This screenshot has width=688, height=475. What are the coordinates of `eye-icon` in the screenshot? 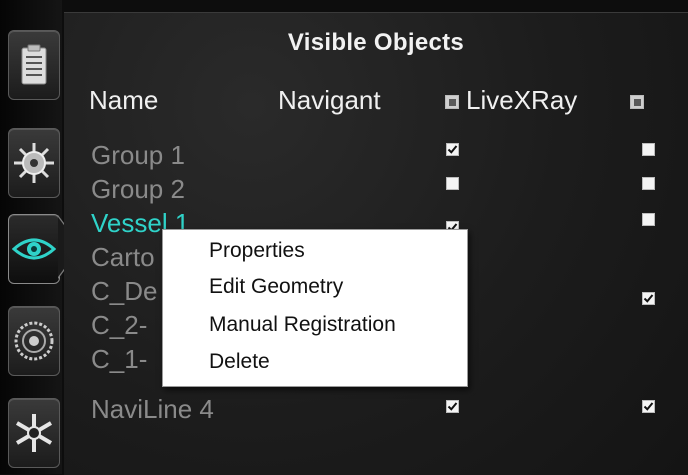 It's located at (34, 249).